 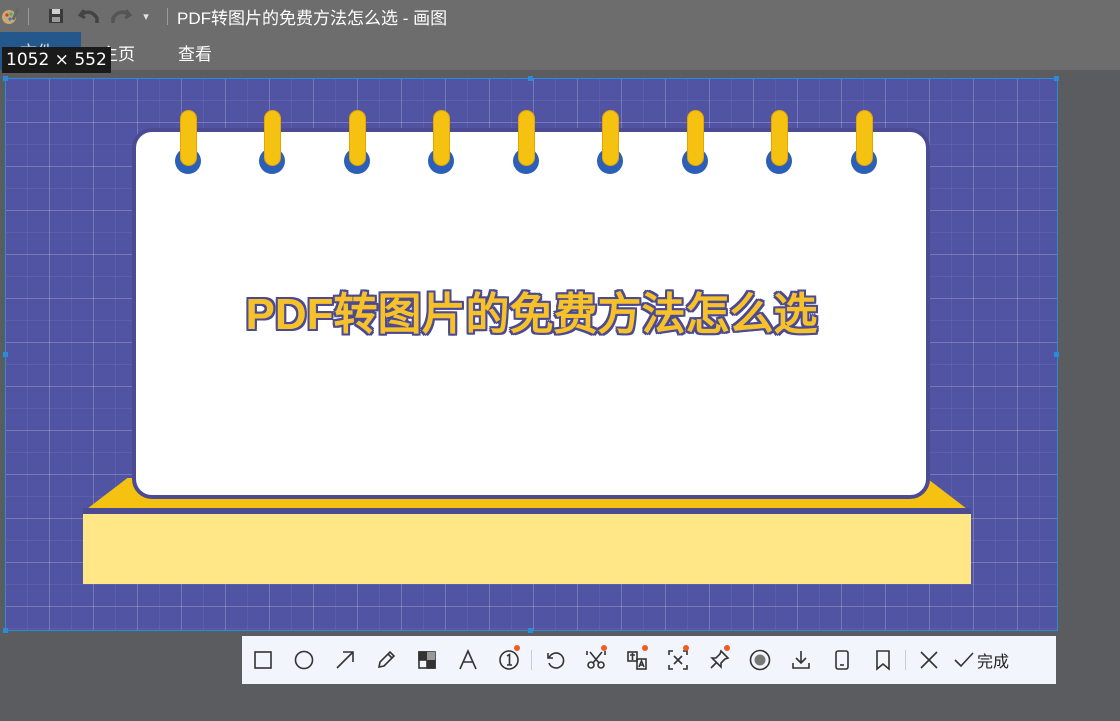 I want to click on ellipse-tool, so click(x=303, y=660).